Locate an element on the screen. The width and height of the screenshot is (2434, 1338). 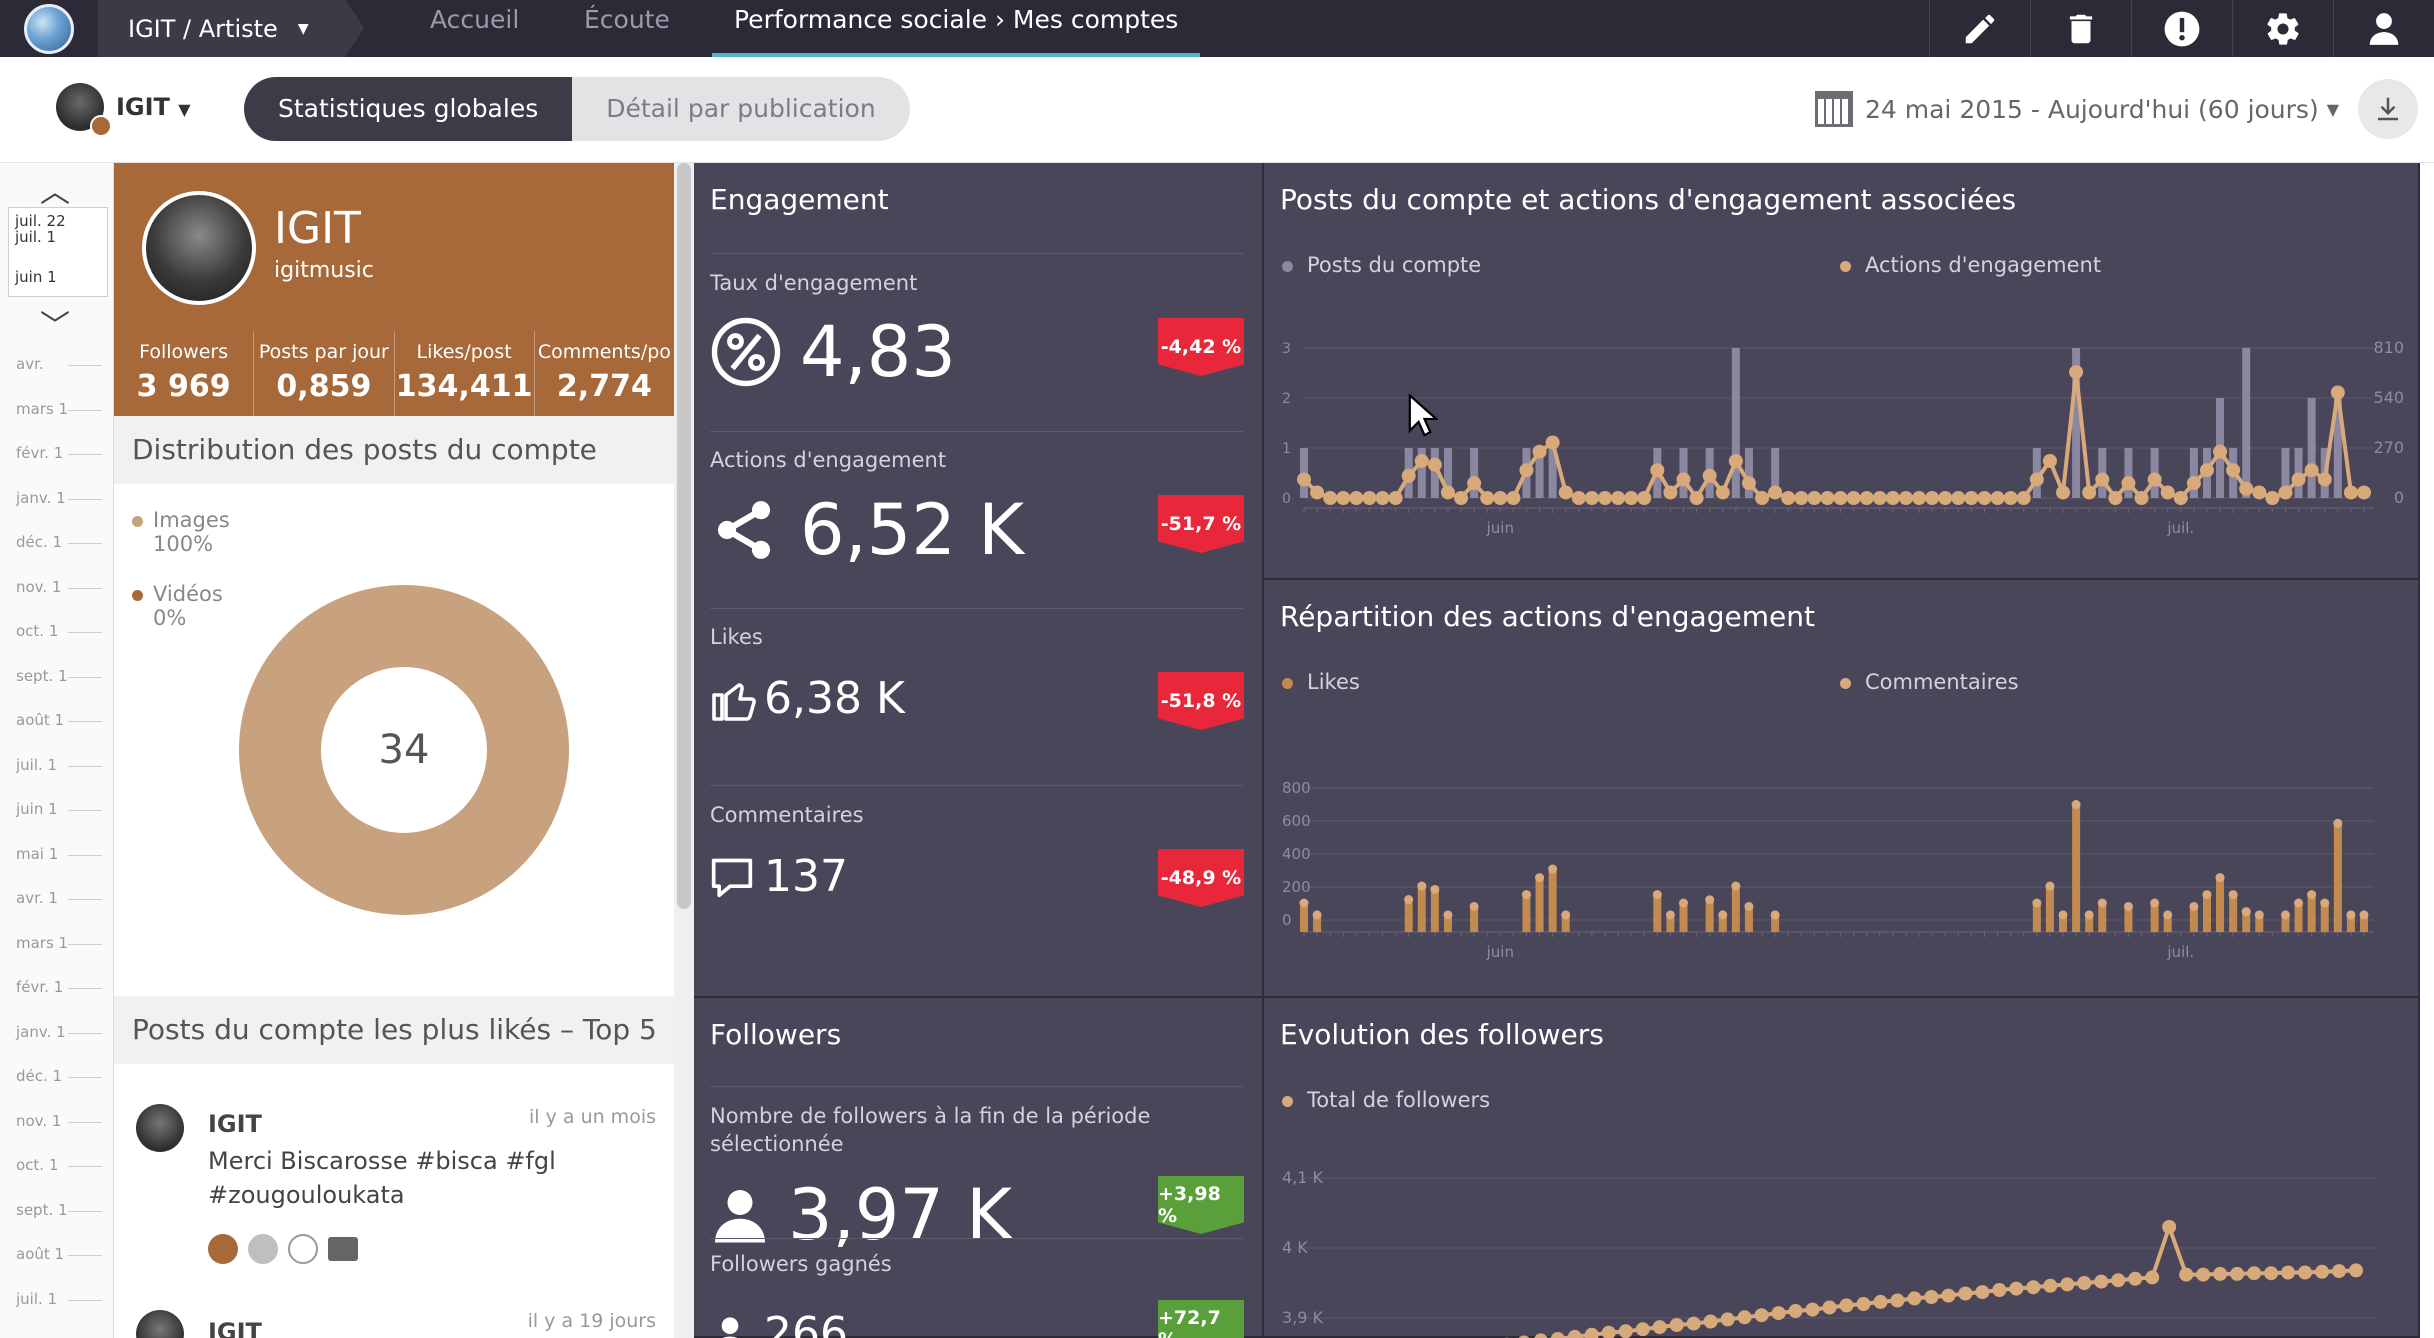
date-range-picker: 24 mai 2015 - Aujourd'hui (60 jours) ▼ is located at coordinates (2077, 109).